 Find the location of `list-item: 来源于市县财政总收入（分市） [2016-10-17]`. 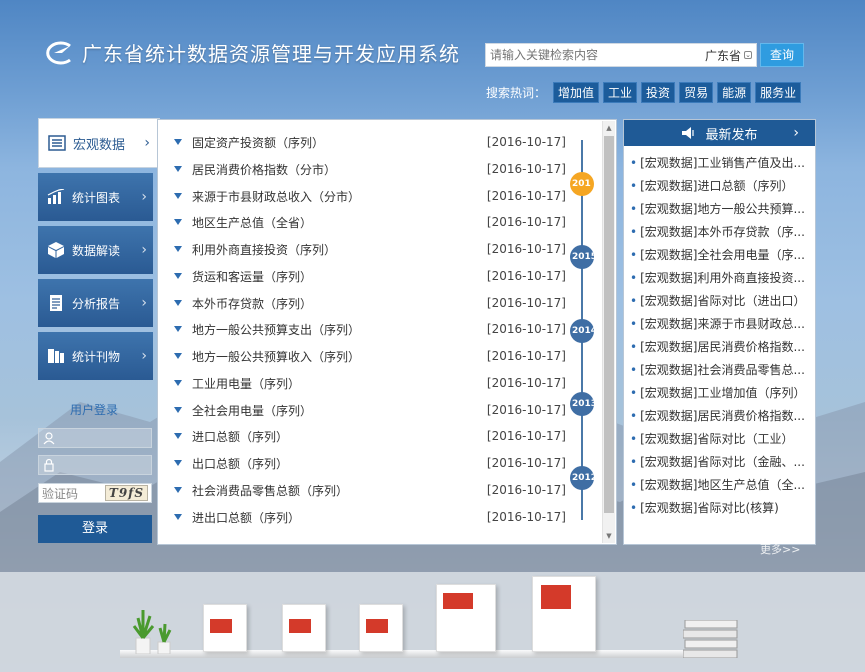

list-item: 来源于市县财政总收入（分市） [2016-10-17] is located at coordinates (370, 196).